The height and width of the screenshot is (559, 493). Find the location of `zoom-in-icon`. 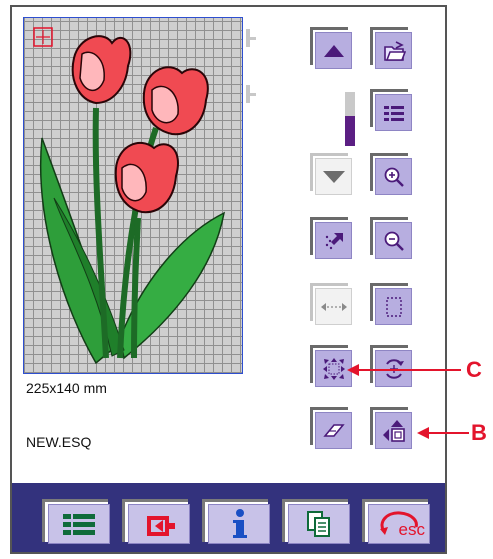

zoom-in-icon is located at coordinates (394, 177).